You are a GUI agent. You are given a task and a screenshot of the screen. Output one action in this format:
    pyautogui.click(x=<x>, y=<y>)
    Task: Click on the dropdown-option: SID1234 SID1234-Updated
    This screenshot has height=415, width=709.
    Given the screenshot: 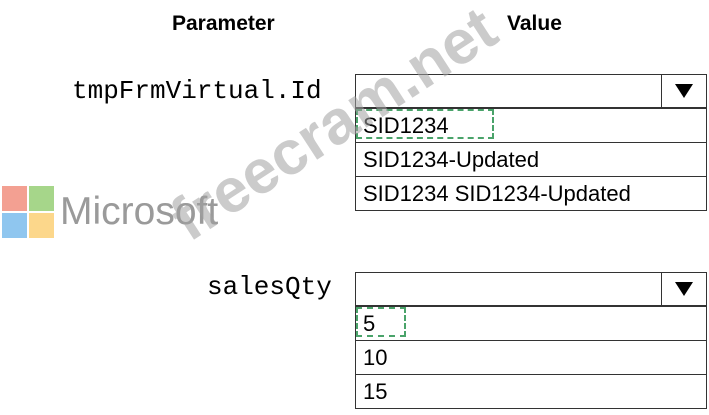 What is the action you would take?
    pyautogui.click(x=531, y=193)
    